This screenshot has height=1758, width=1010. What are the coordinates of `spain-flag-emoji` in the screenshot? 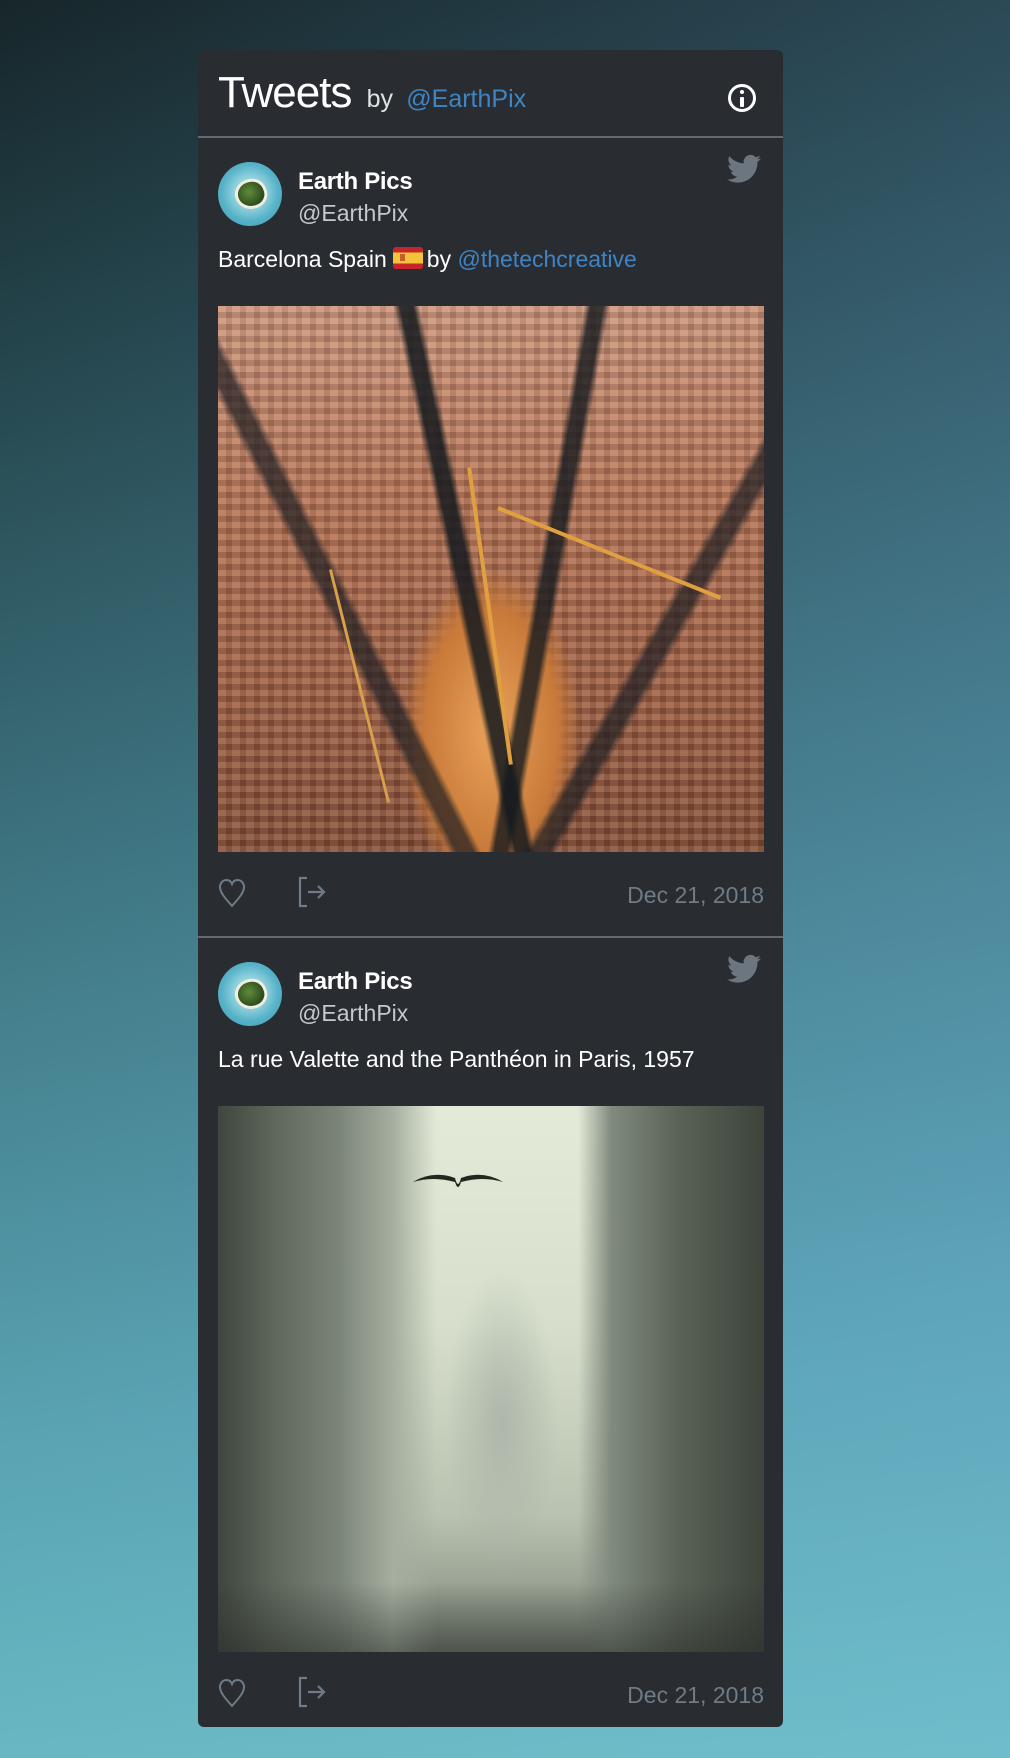 It's located at (407, 258).